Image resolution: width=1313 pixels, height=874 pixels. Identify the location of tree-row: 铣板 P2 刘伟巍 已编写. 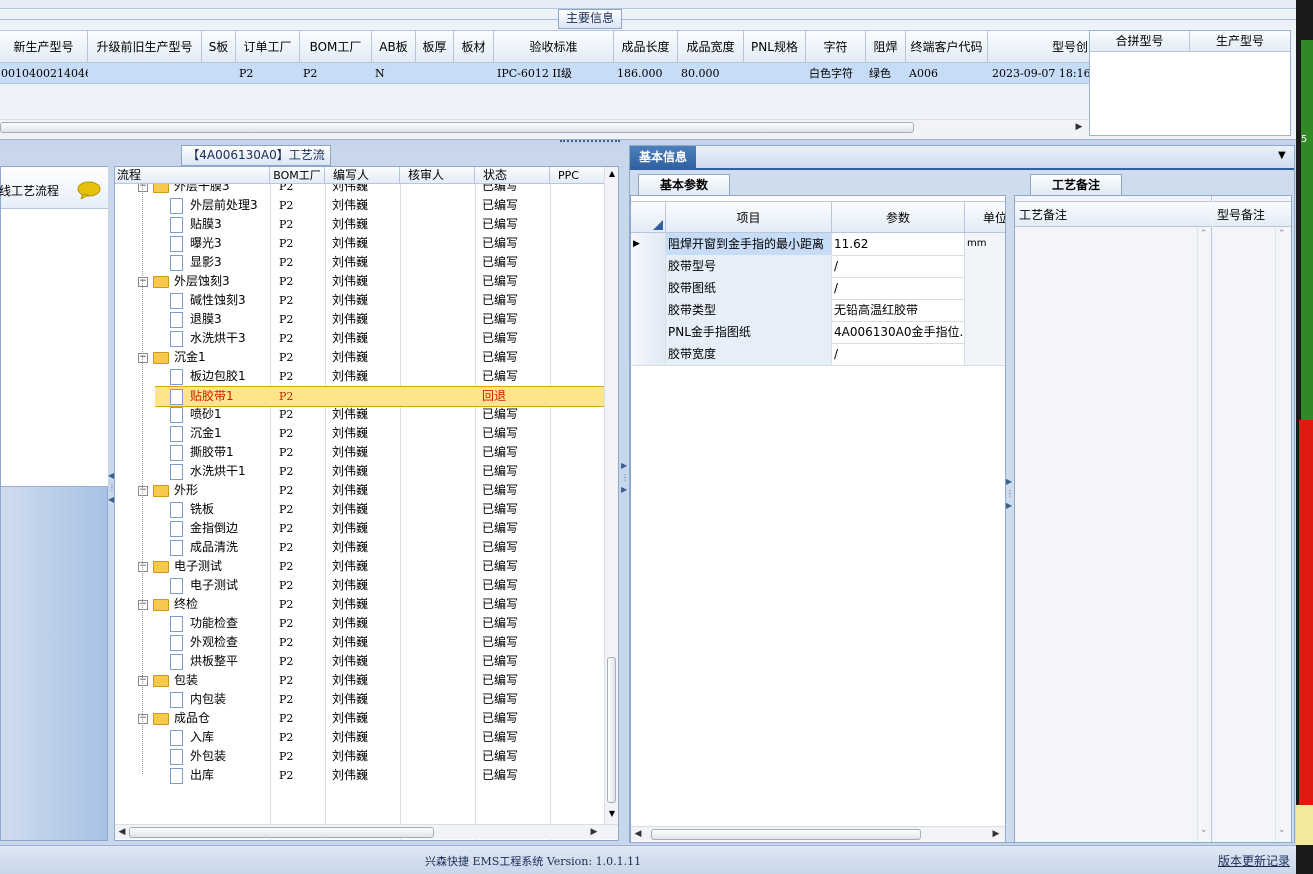
(360, 509).